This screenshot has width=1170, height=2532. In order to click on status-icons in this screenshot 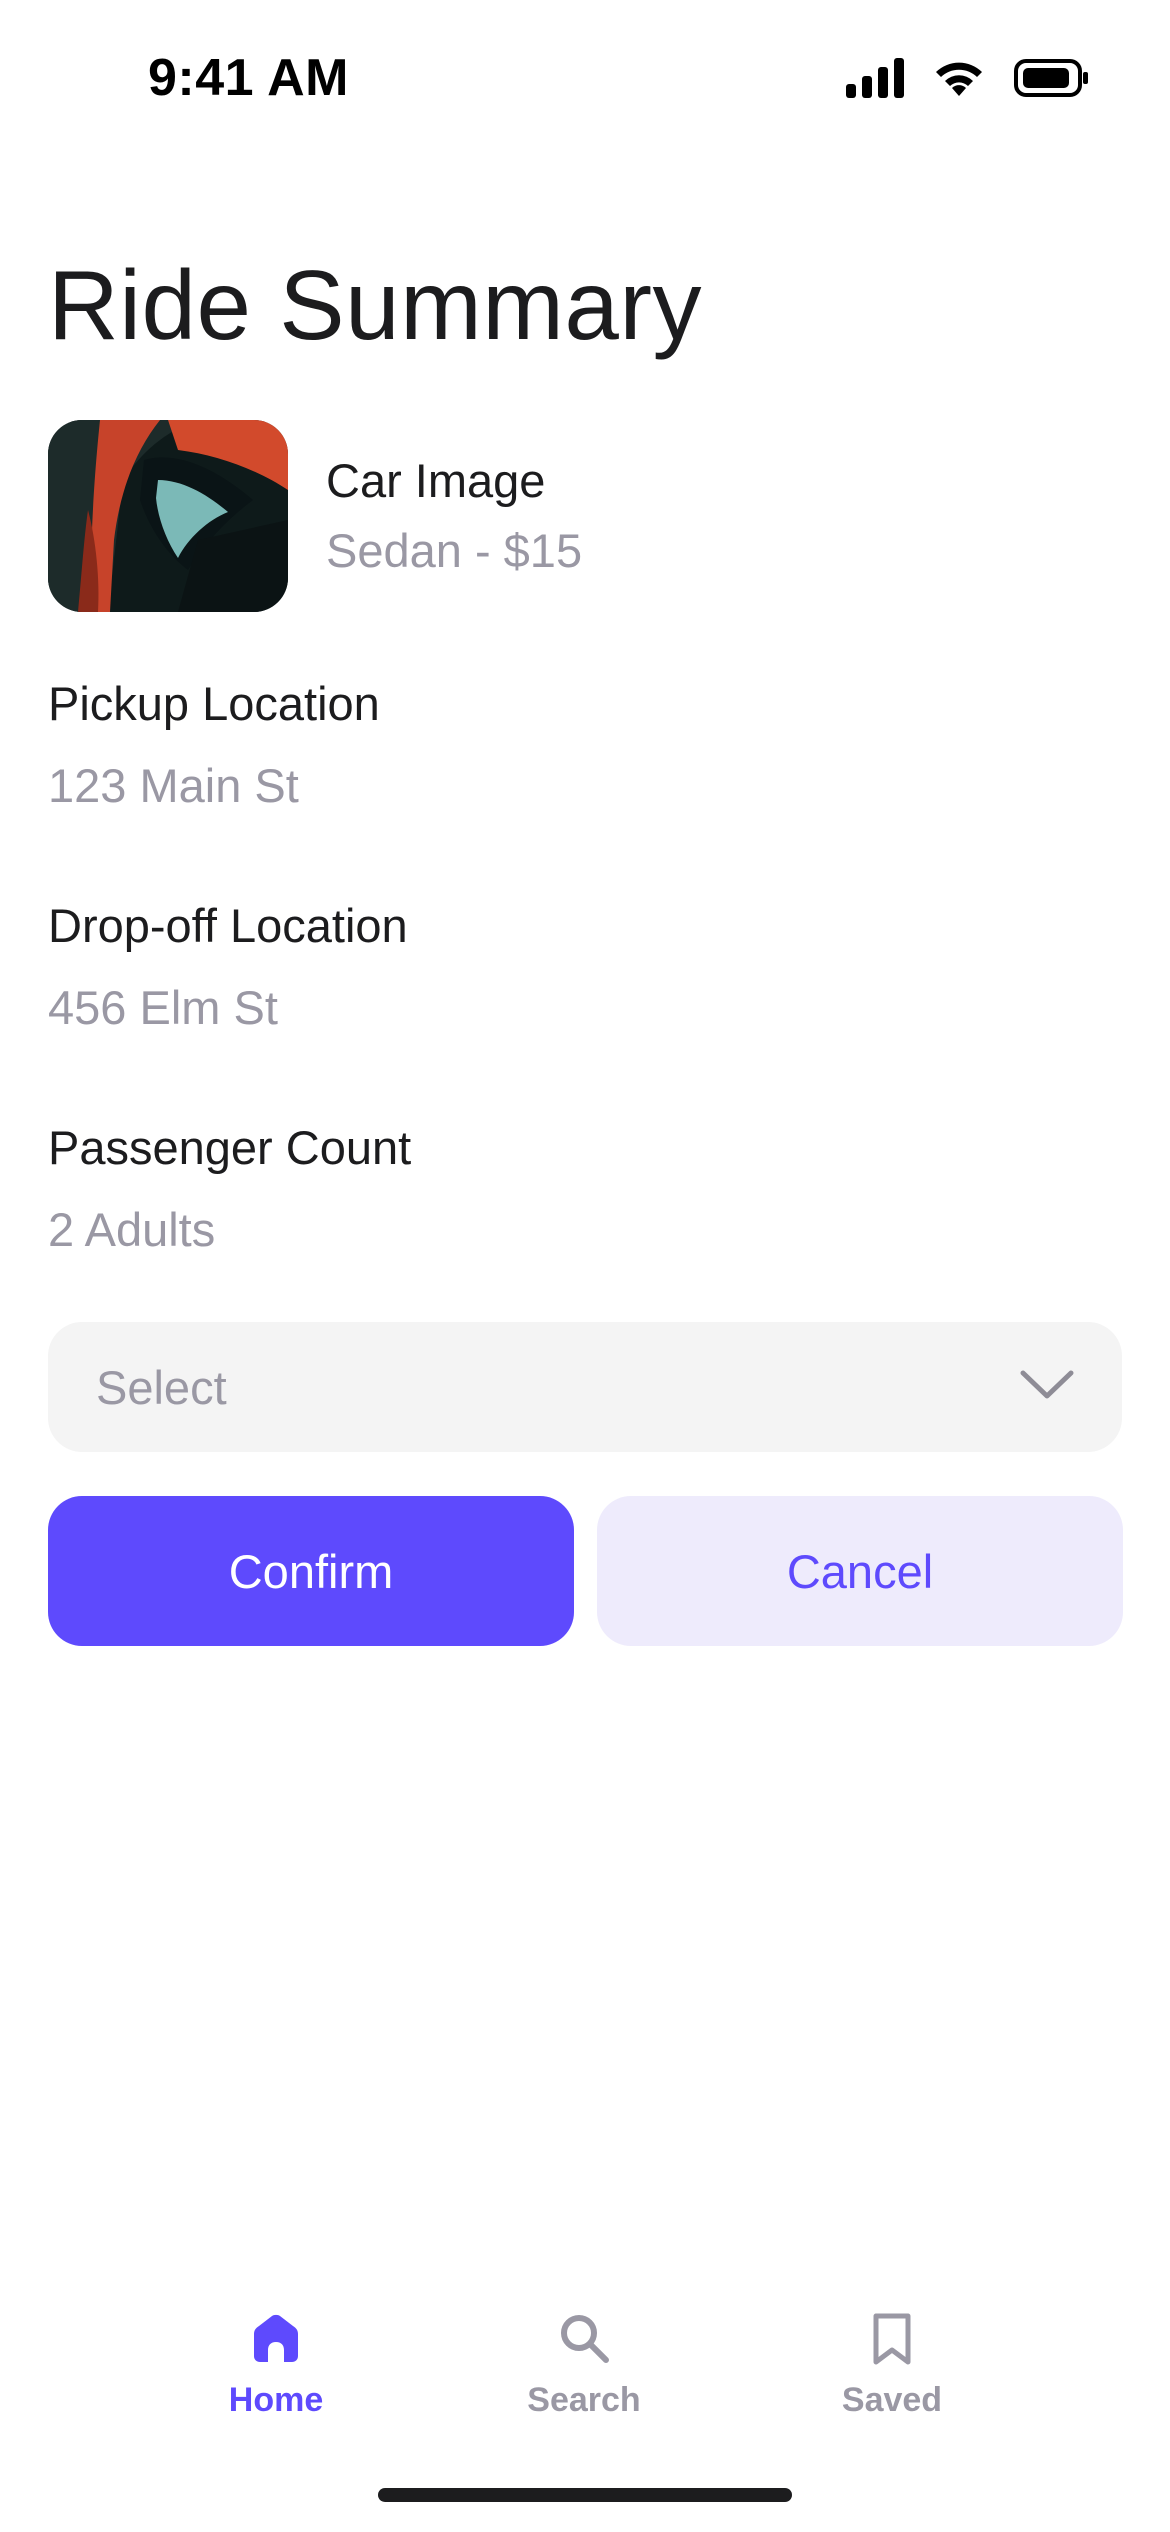, I will do `click(968, 78)`.